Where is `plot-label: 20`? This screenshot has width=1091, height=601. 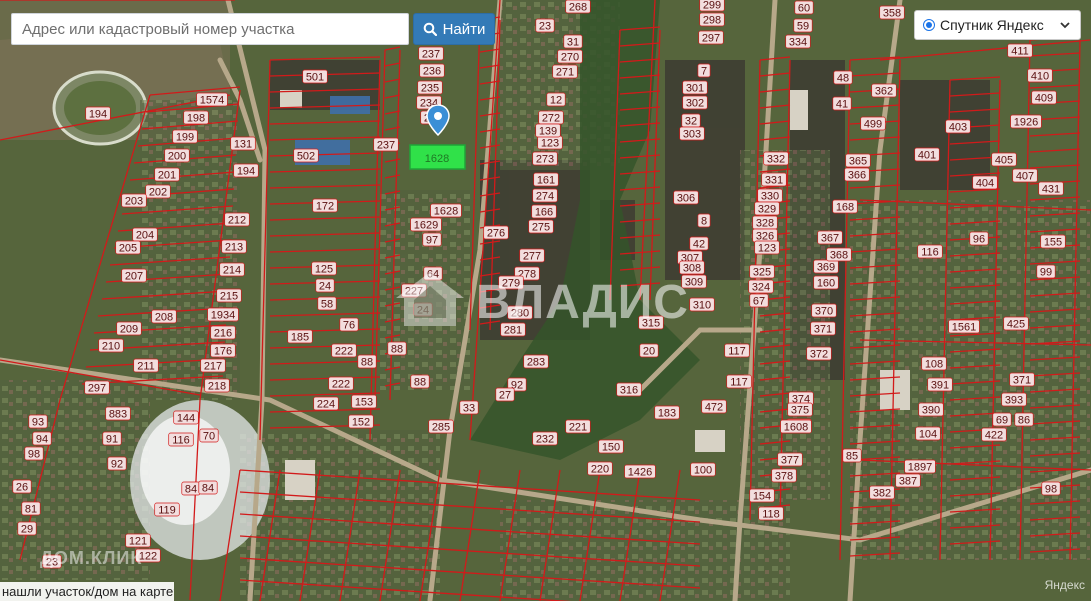
plot-label: 20 is located at coordinates (649, 350).